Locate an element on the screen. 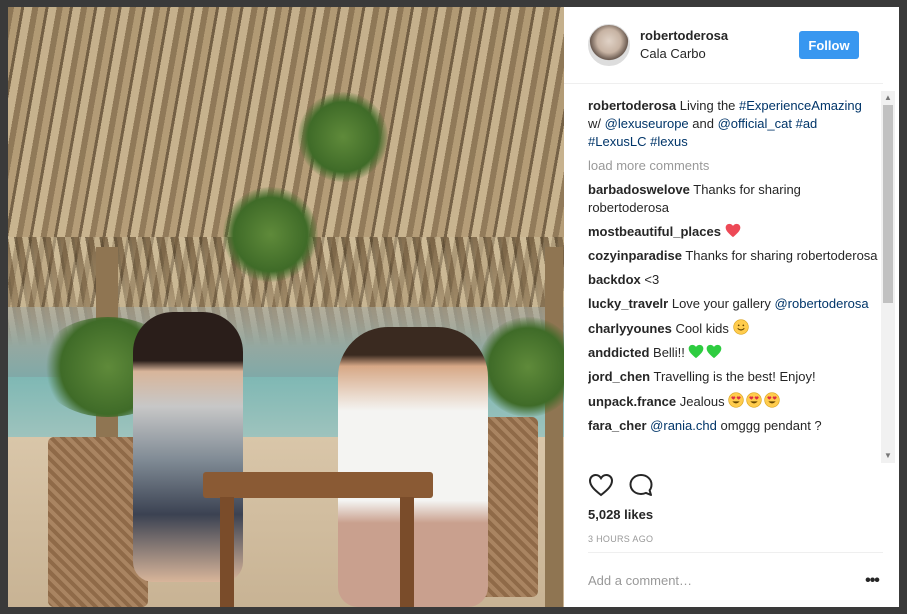 The height and width of the screenshot is (614, 907). comment-text: Thanks for sharing robertoderosa is located at coordinates (779, 255).